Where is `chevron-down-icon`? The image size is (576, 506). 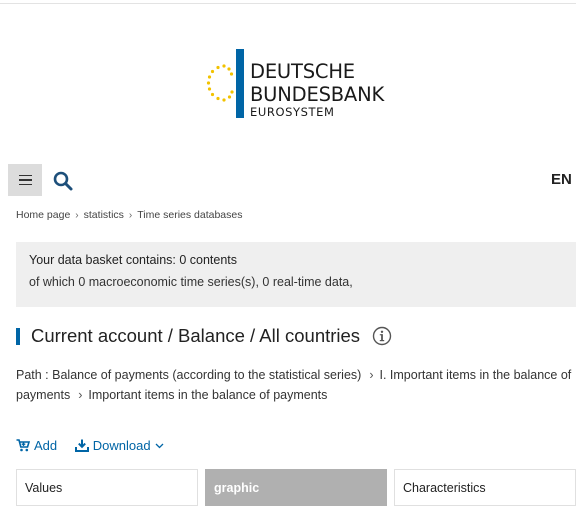 chevron-down-icon is located at coordinates (159, 445).